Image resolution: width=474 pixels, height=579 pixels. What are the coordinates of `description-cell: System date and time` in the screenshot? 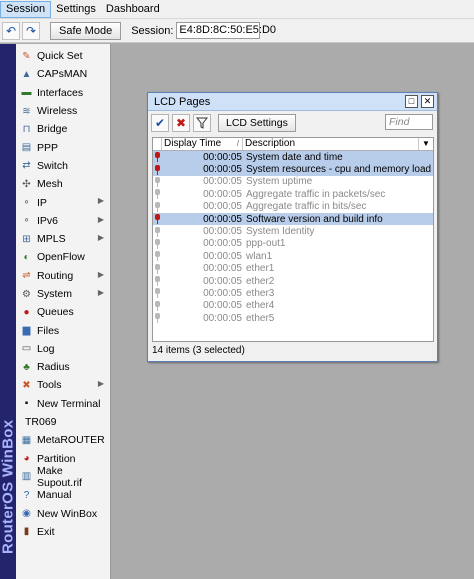 It's located at (294, 157).